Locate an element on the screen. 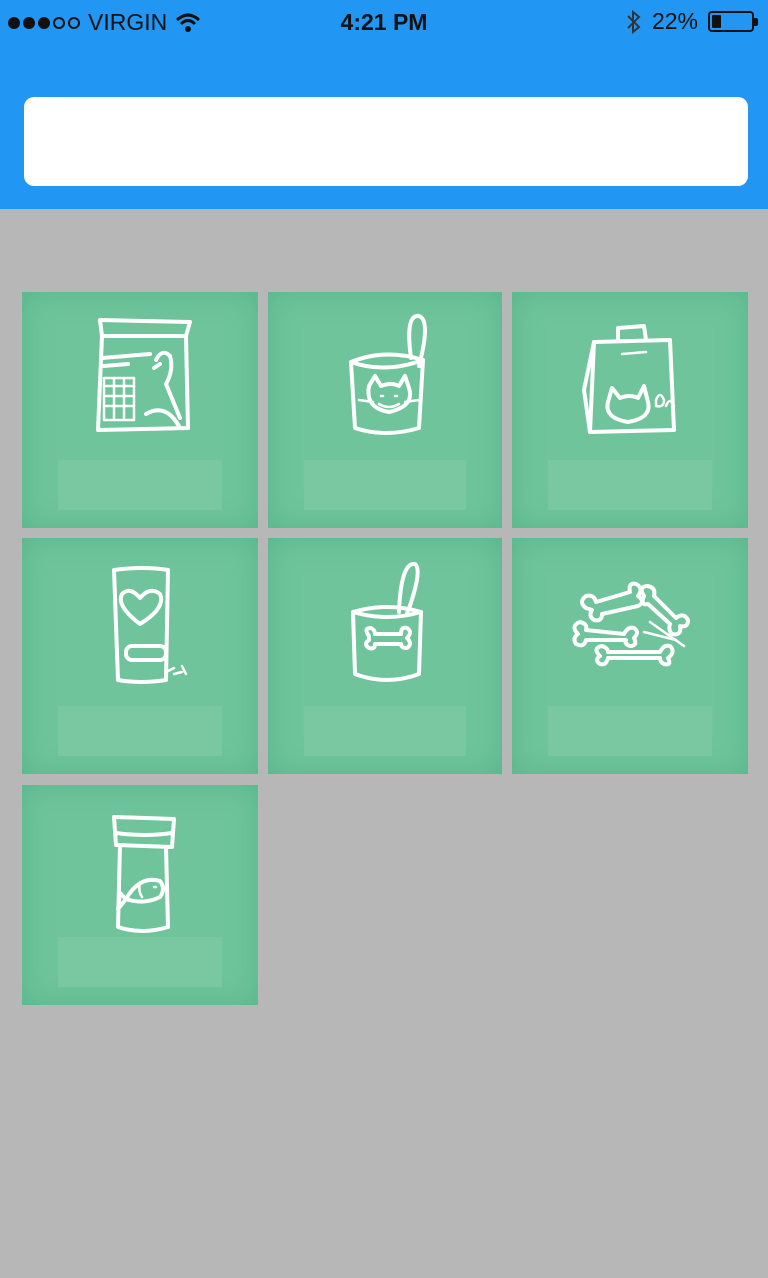 The height and width of the screenshot is (1278, 768). fish-food-jar-icon is located at coordinates (144, 874).